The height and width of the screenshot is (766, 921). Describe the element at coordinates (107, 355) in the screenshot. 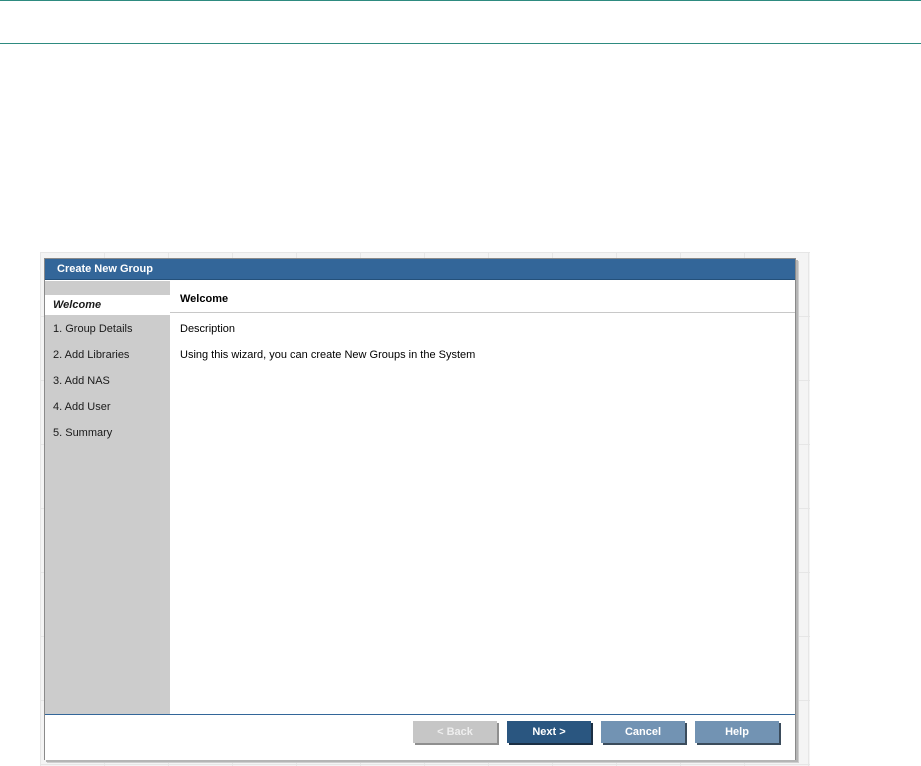

I see `step-add-libraries: 2. Add Libraries` at that location.